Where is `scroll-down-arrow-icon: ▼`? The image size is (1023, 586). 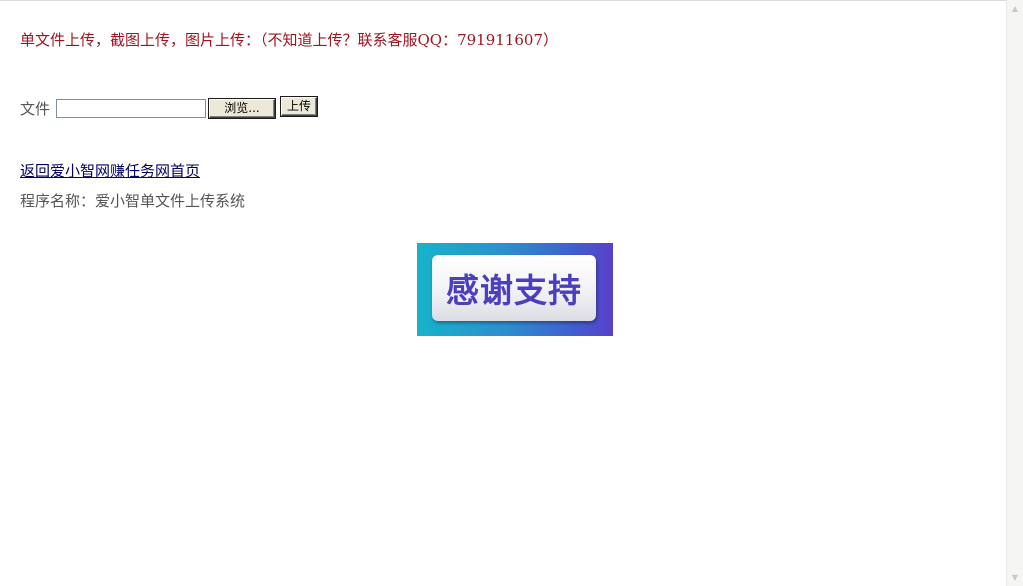
scroll-down-arrow-icon: ▼ is located at coordinates (1015, 577).